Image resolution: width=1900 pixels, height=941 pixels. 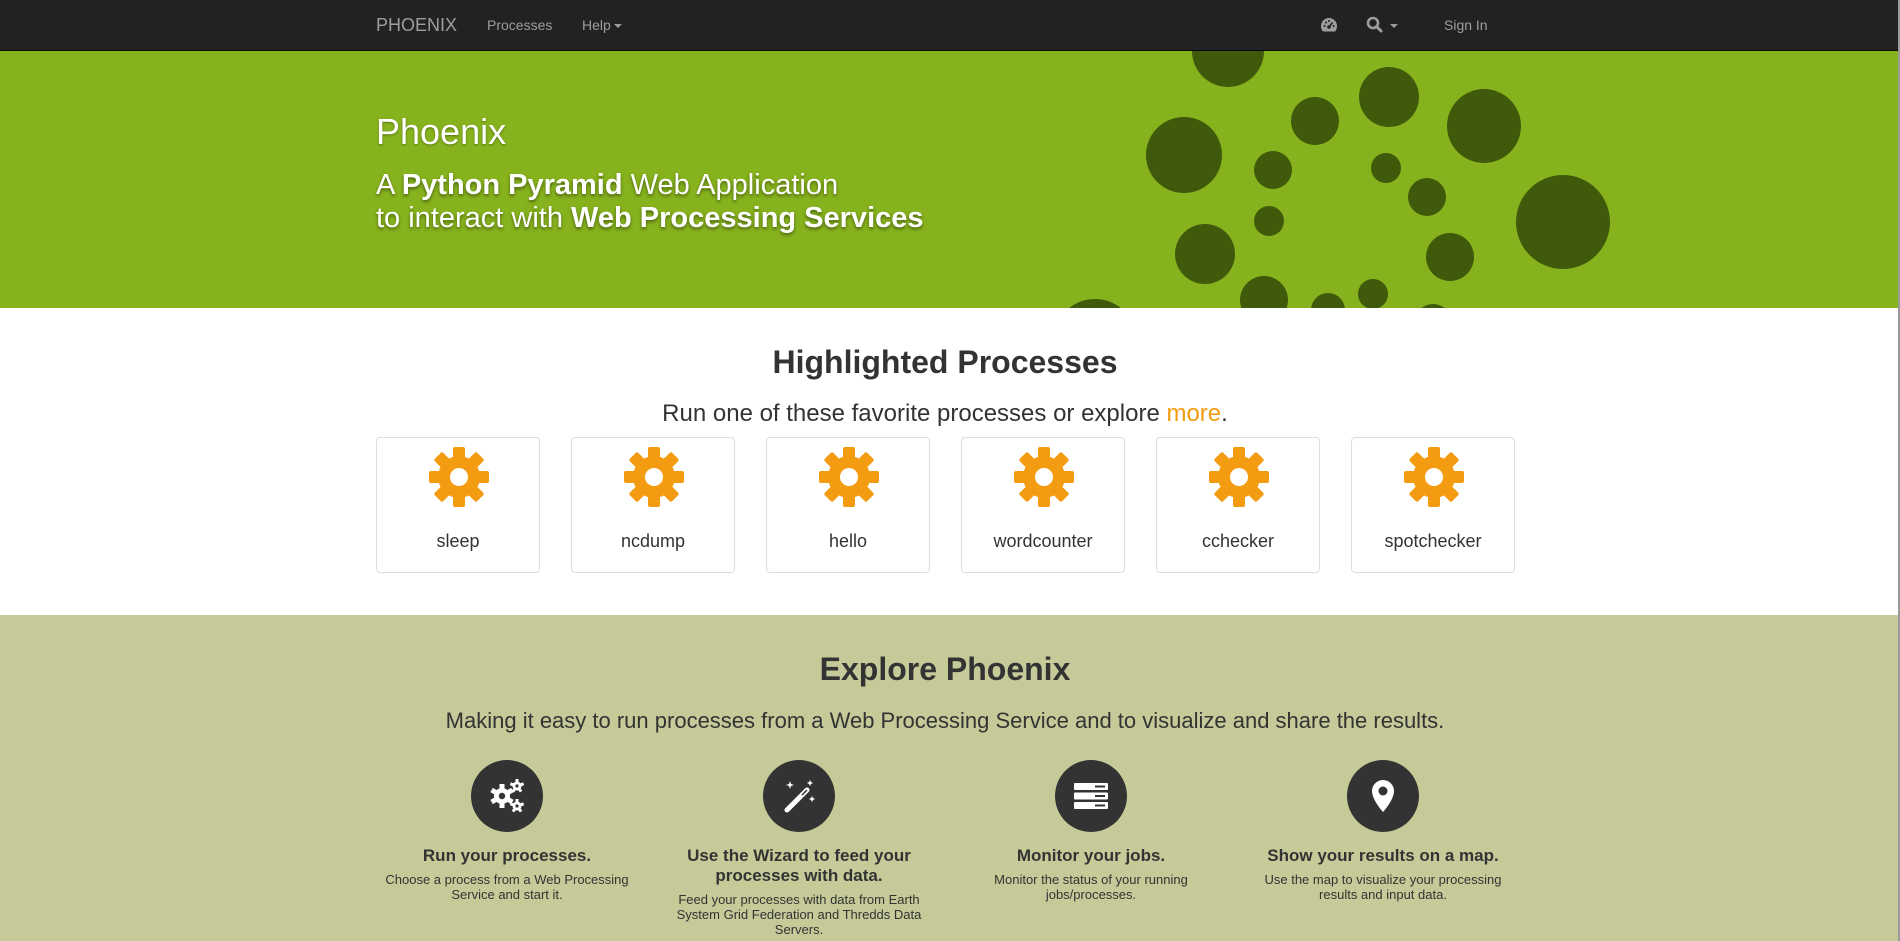 I want to click on nav-help-dropdown: Help, so click(x=602, y=25).